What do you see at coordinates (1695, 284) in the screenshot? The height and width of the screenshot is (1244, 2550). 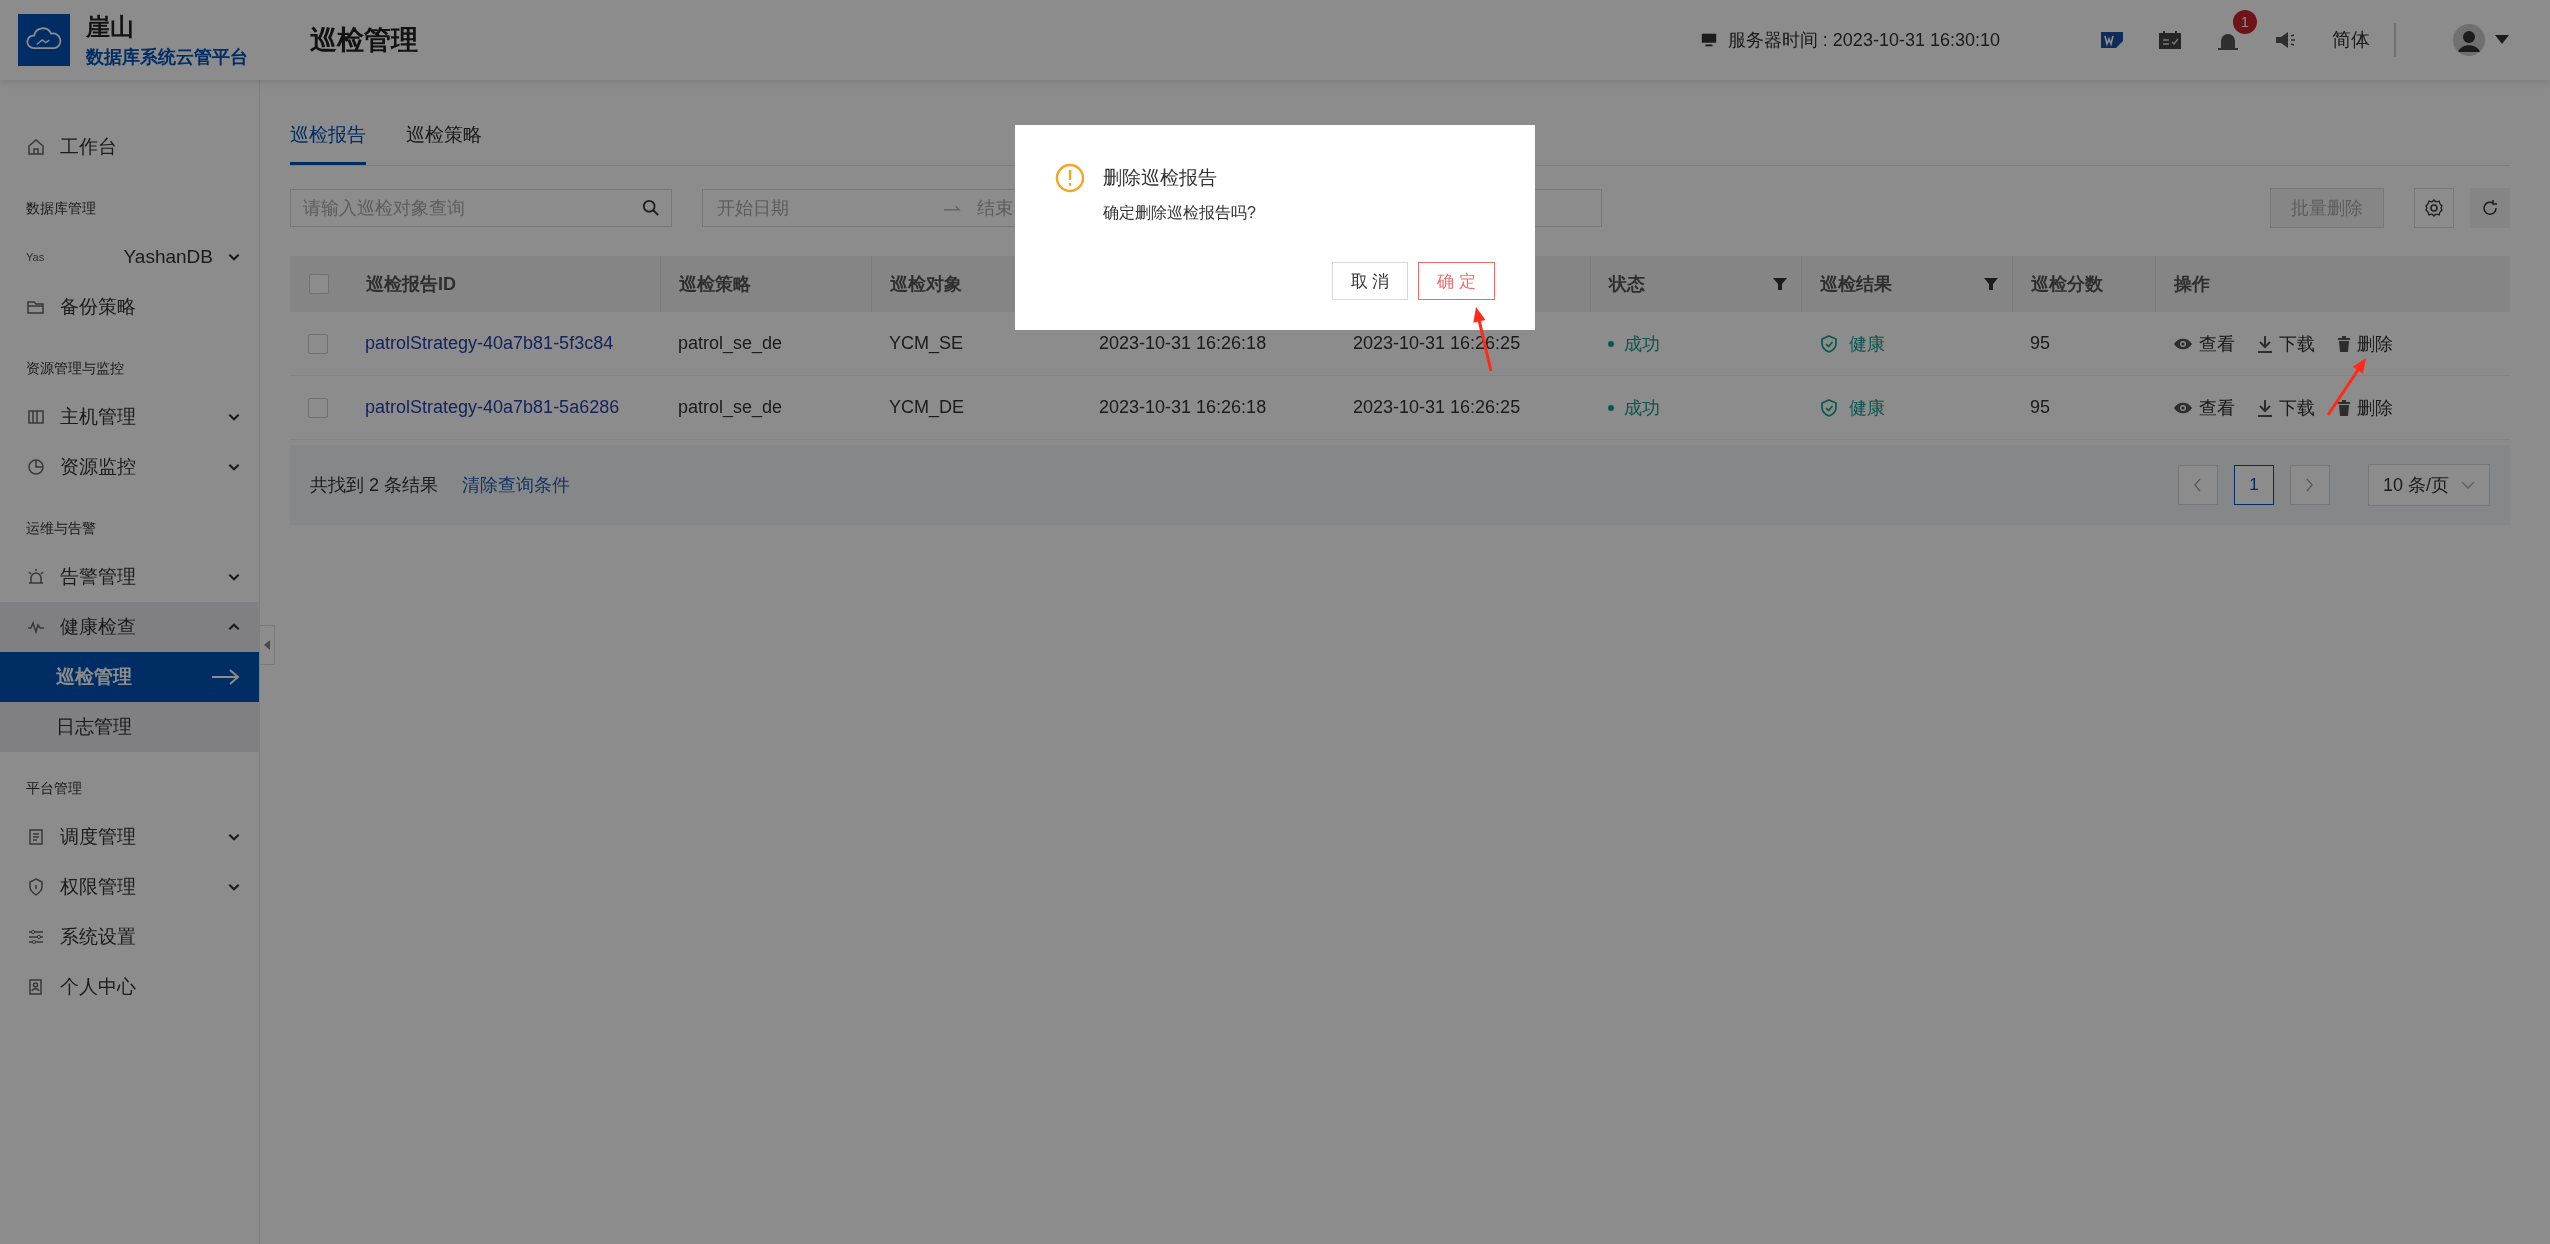 I see `column-header: 状态` at bounding box center [1695, 284].